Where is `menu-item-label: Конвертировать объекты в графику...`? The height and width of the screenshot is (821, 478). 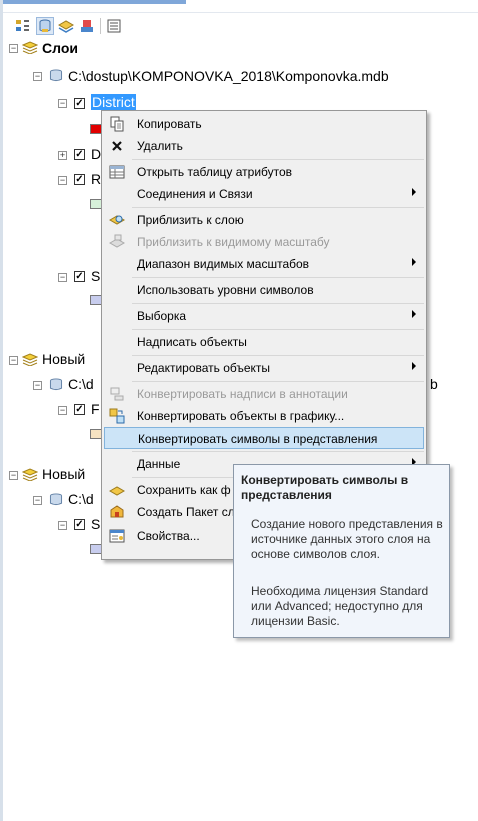
menu-item-label: Конвертировать объекты в графику... is located at coordinates (241, 416).